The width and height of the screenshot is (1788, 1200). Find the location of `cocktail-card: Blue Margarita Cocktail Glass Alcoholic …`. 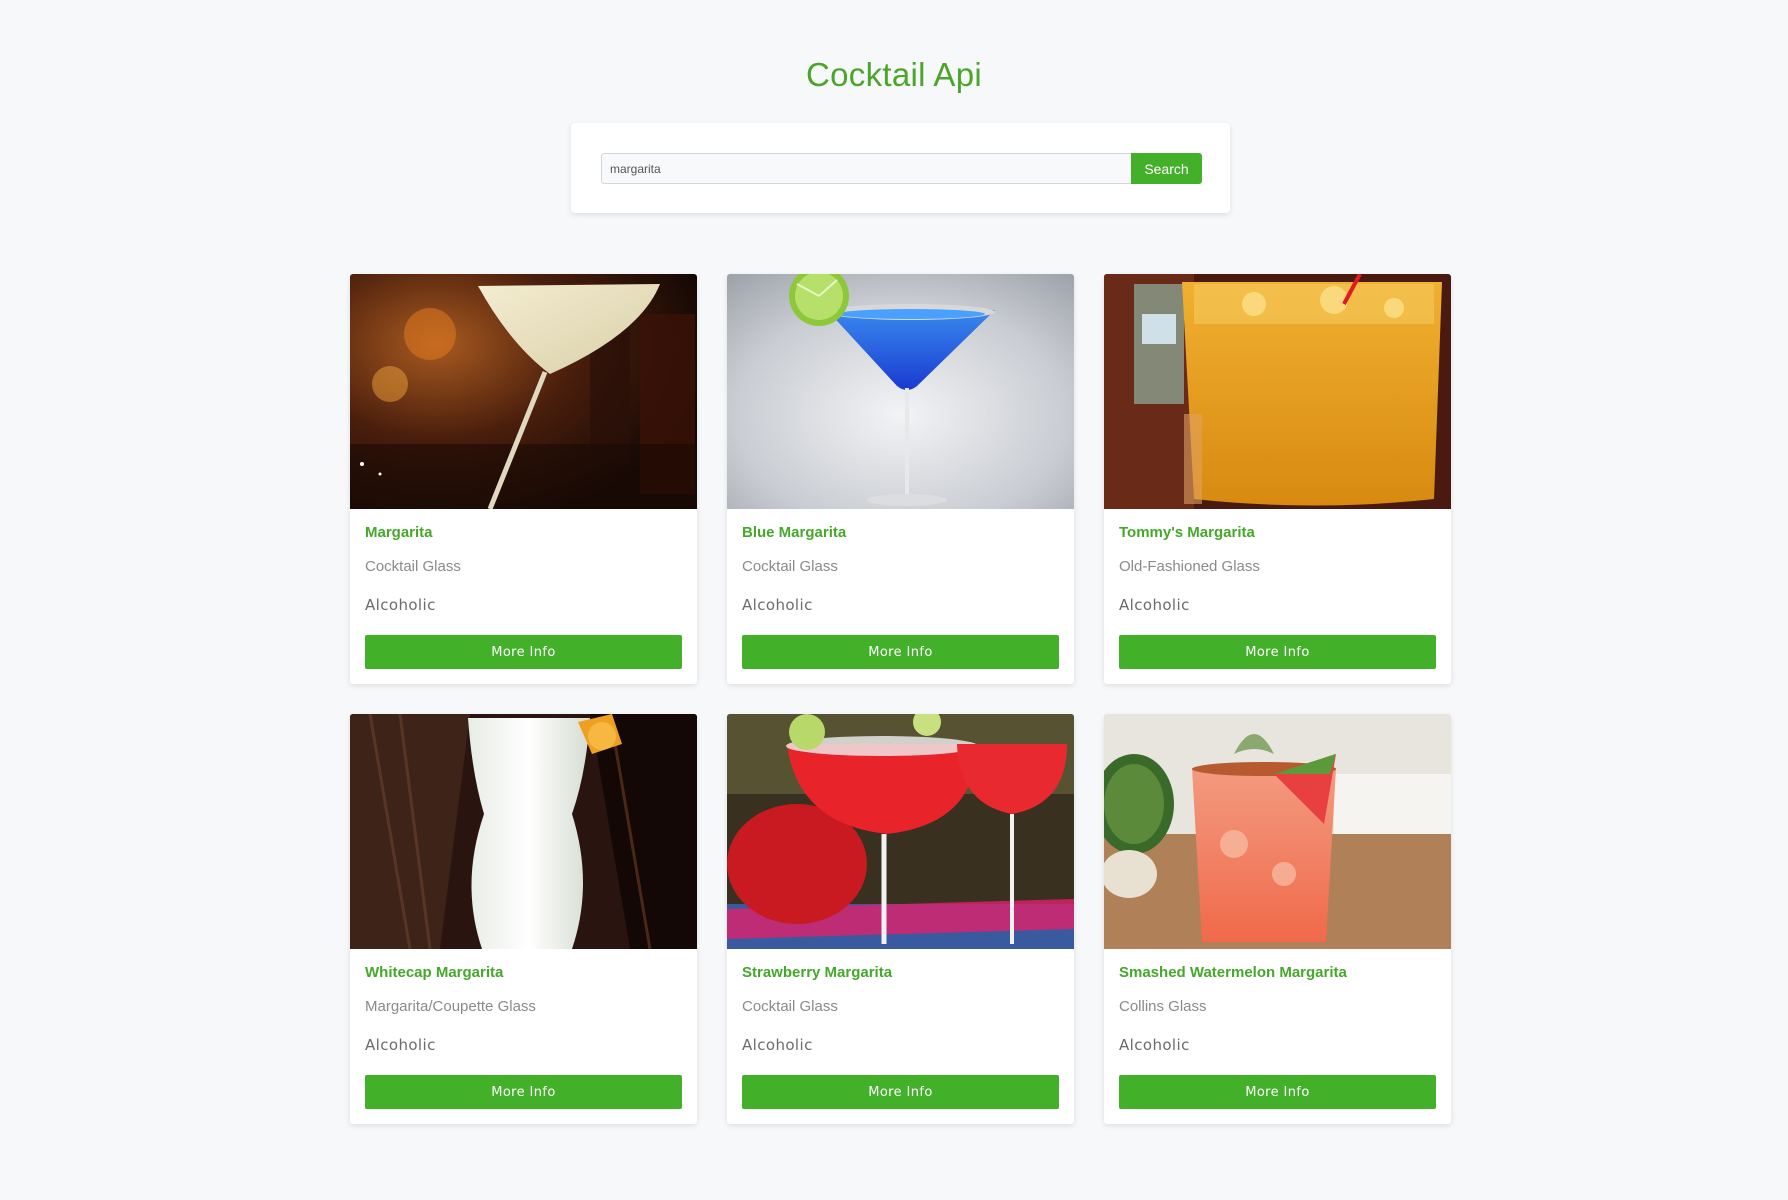

cocktail-card: Blue Margarita Cocktail Glass Alcoholic … is located at coordinates (900, 479).